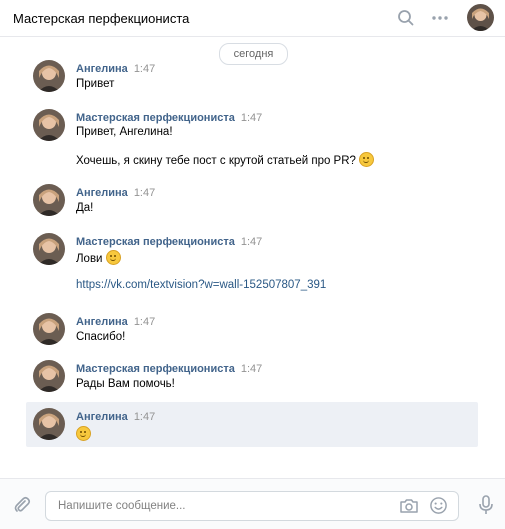 Image resolution: width=505 pixels, height=529 pixels. I want to click on message-text: Привет, Ангелина!, so click(124, 132).